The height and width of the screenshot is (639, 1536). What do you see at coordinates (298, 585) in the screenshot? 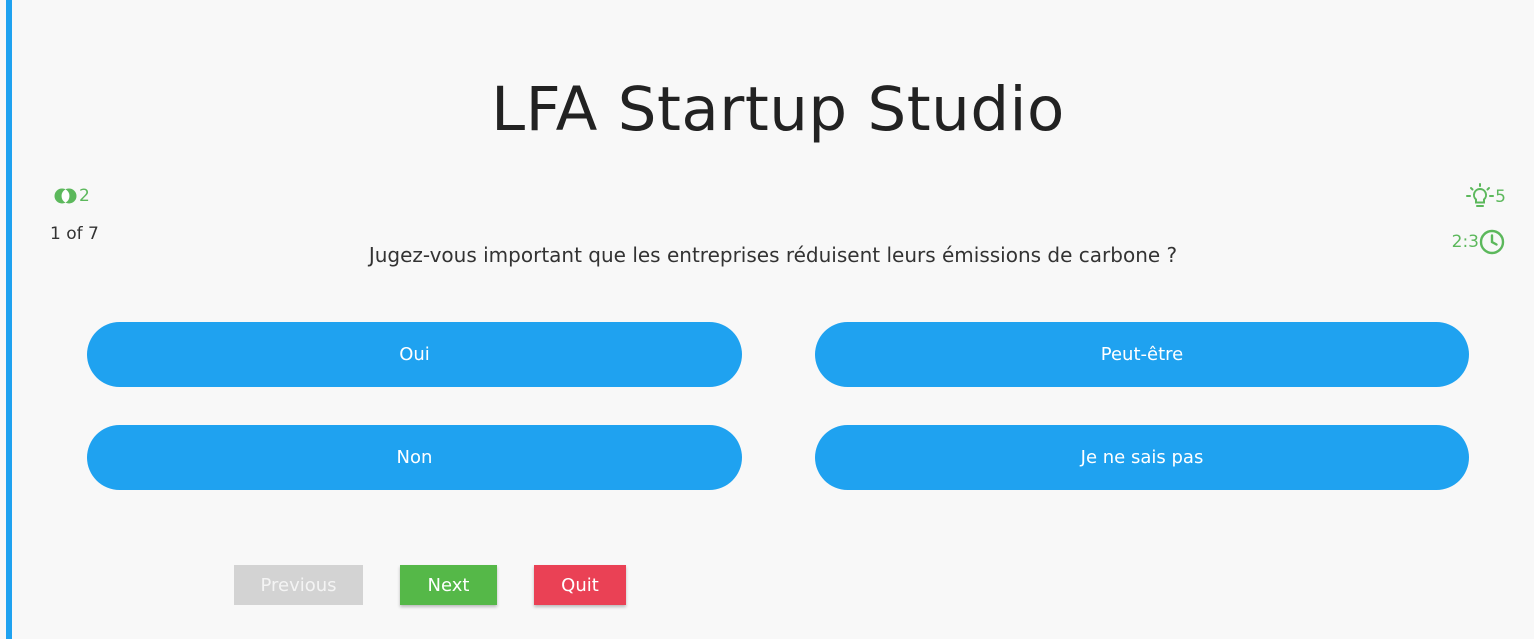
I see `previous-button: Previous` at bounding box center [298, 585].